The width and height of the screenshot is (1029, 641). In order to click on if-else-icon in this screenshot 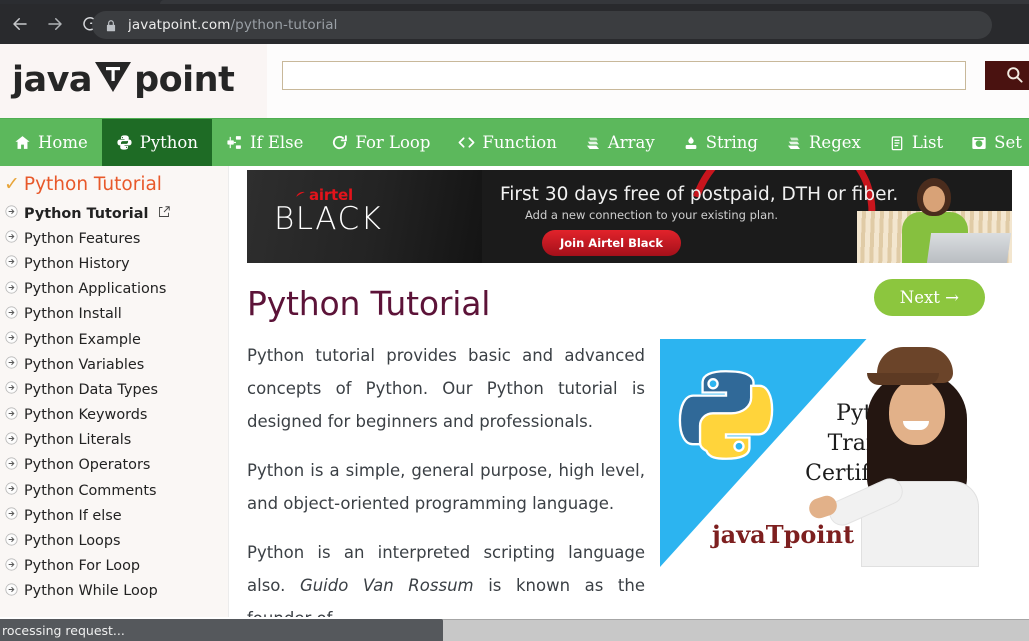, I will do `click(234, 142)`.